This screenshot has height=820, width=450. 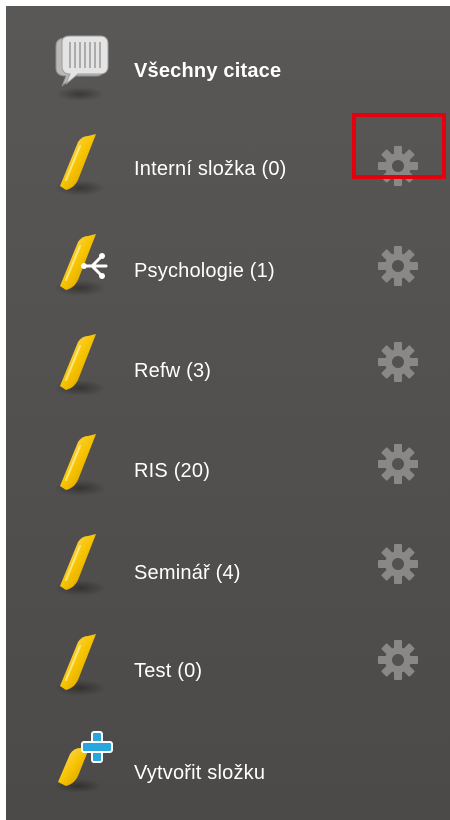 I want to click on create-folder-button: Vytvořit složku, so click(x=228, y=770).